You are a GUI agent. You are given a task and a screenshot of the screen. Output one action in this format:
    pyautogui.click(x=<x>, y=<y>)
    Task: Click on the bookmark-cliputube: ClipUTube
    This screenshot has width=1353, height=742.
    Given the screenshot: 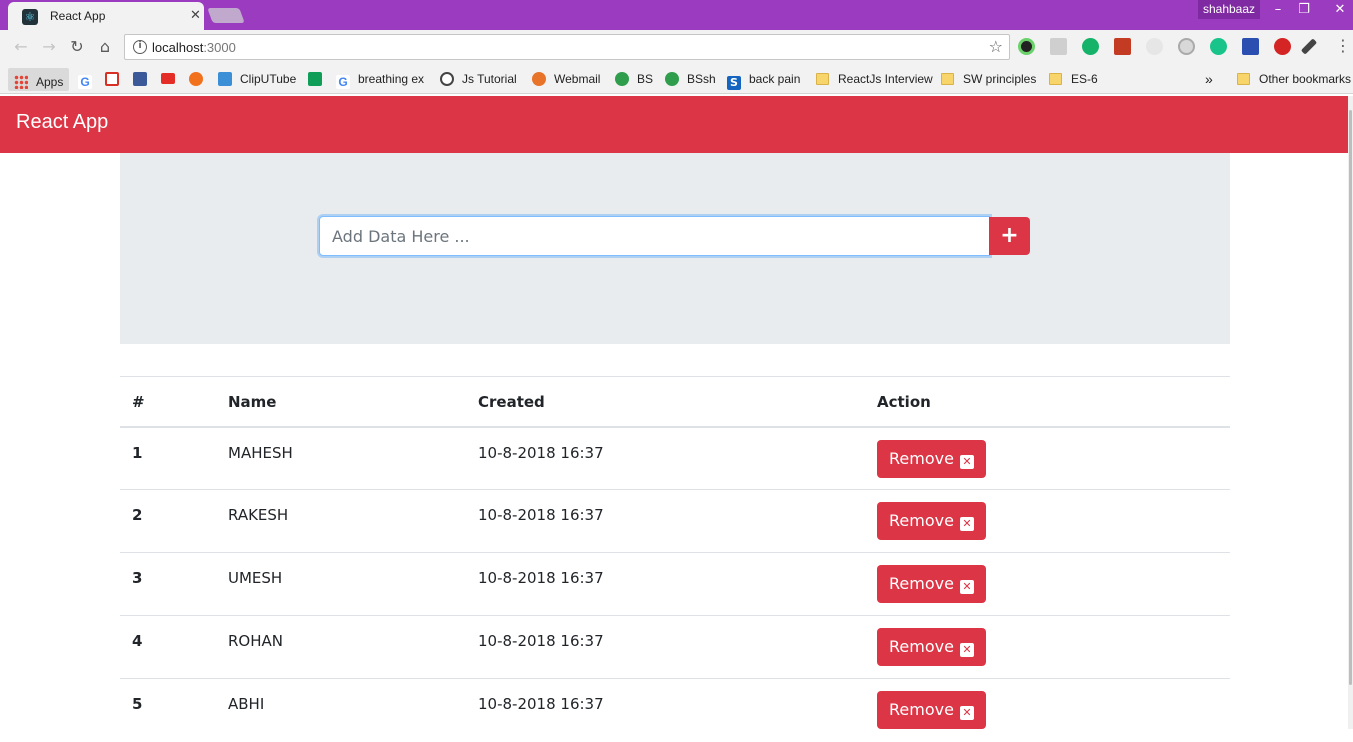 What is the action you would take?
    pyautogui.click(x=257, y=79)
    